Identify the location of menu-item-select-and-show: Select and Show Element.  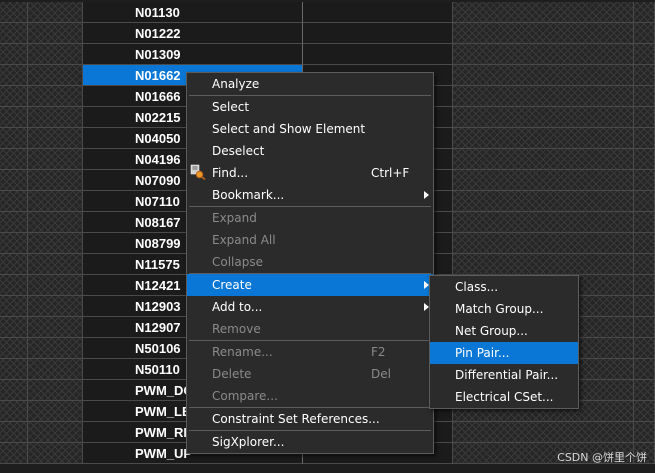
(310, 129).